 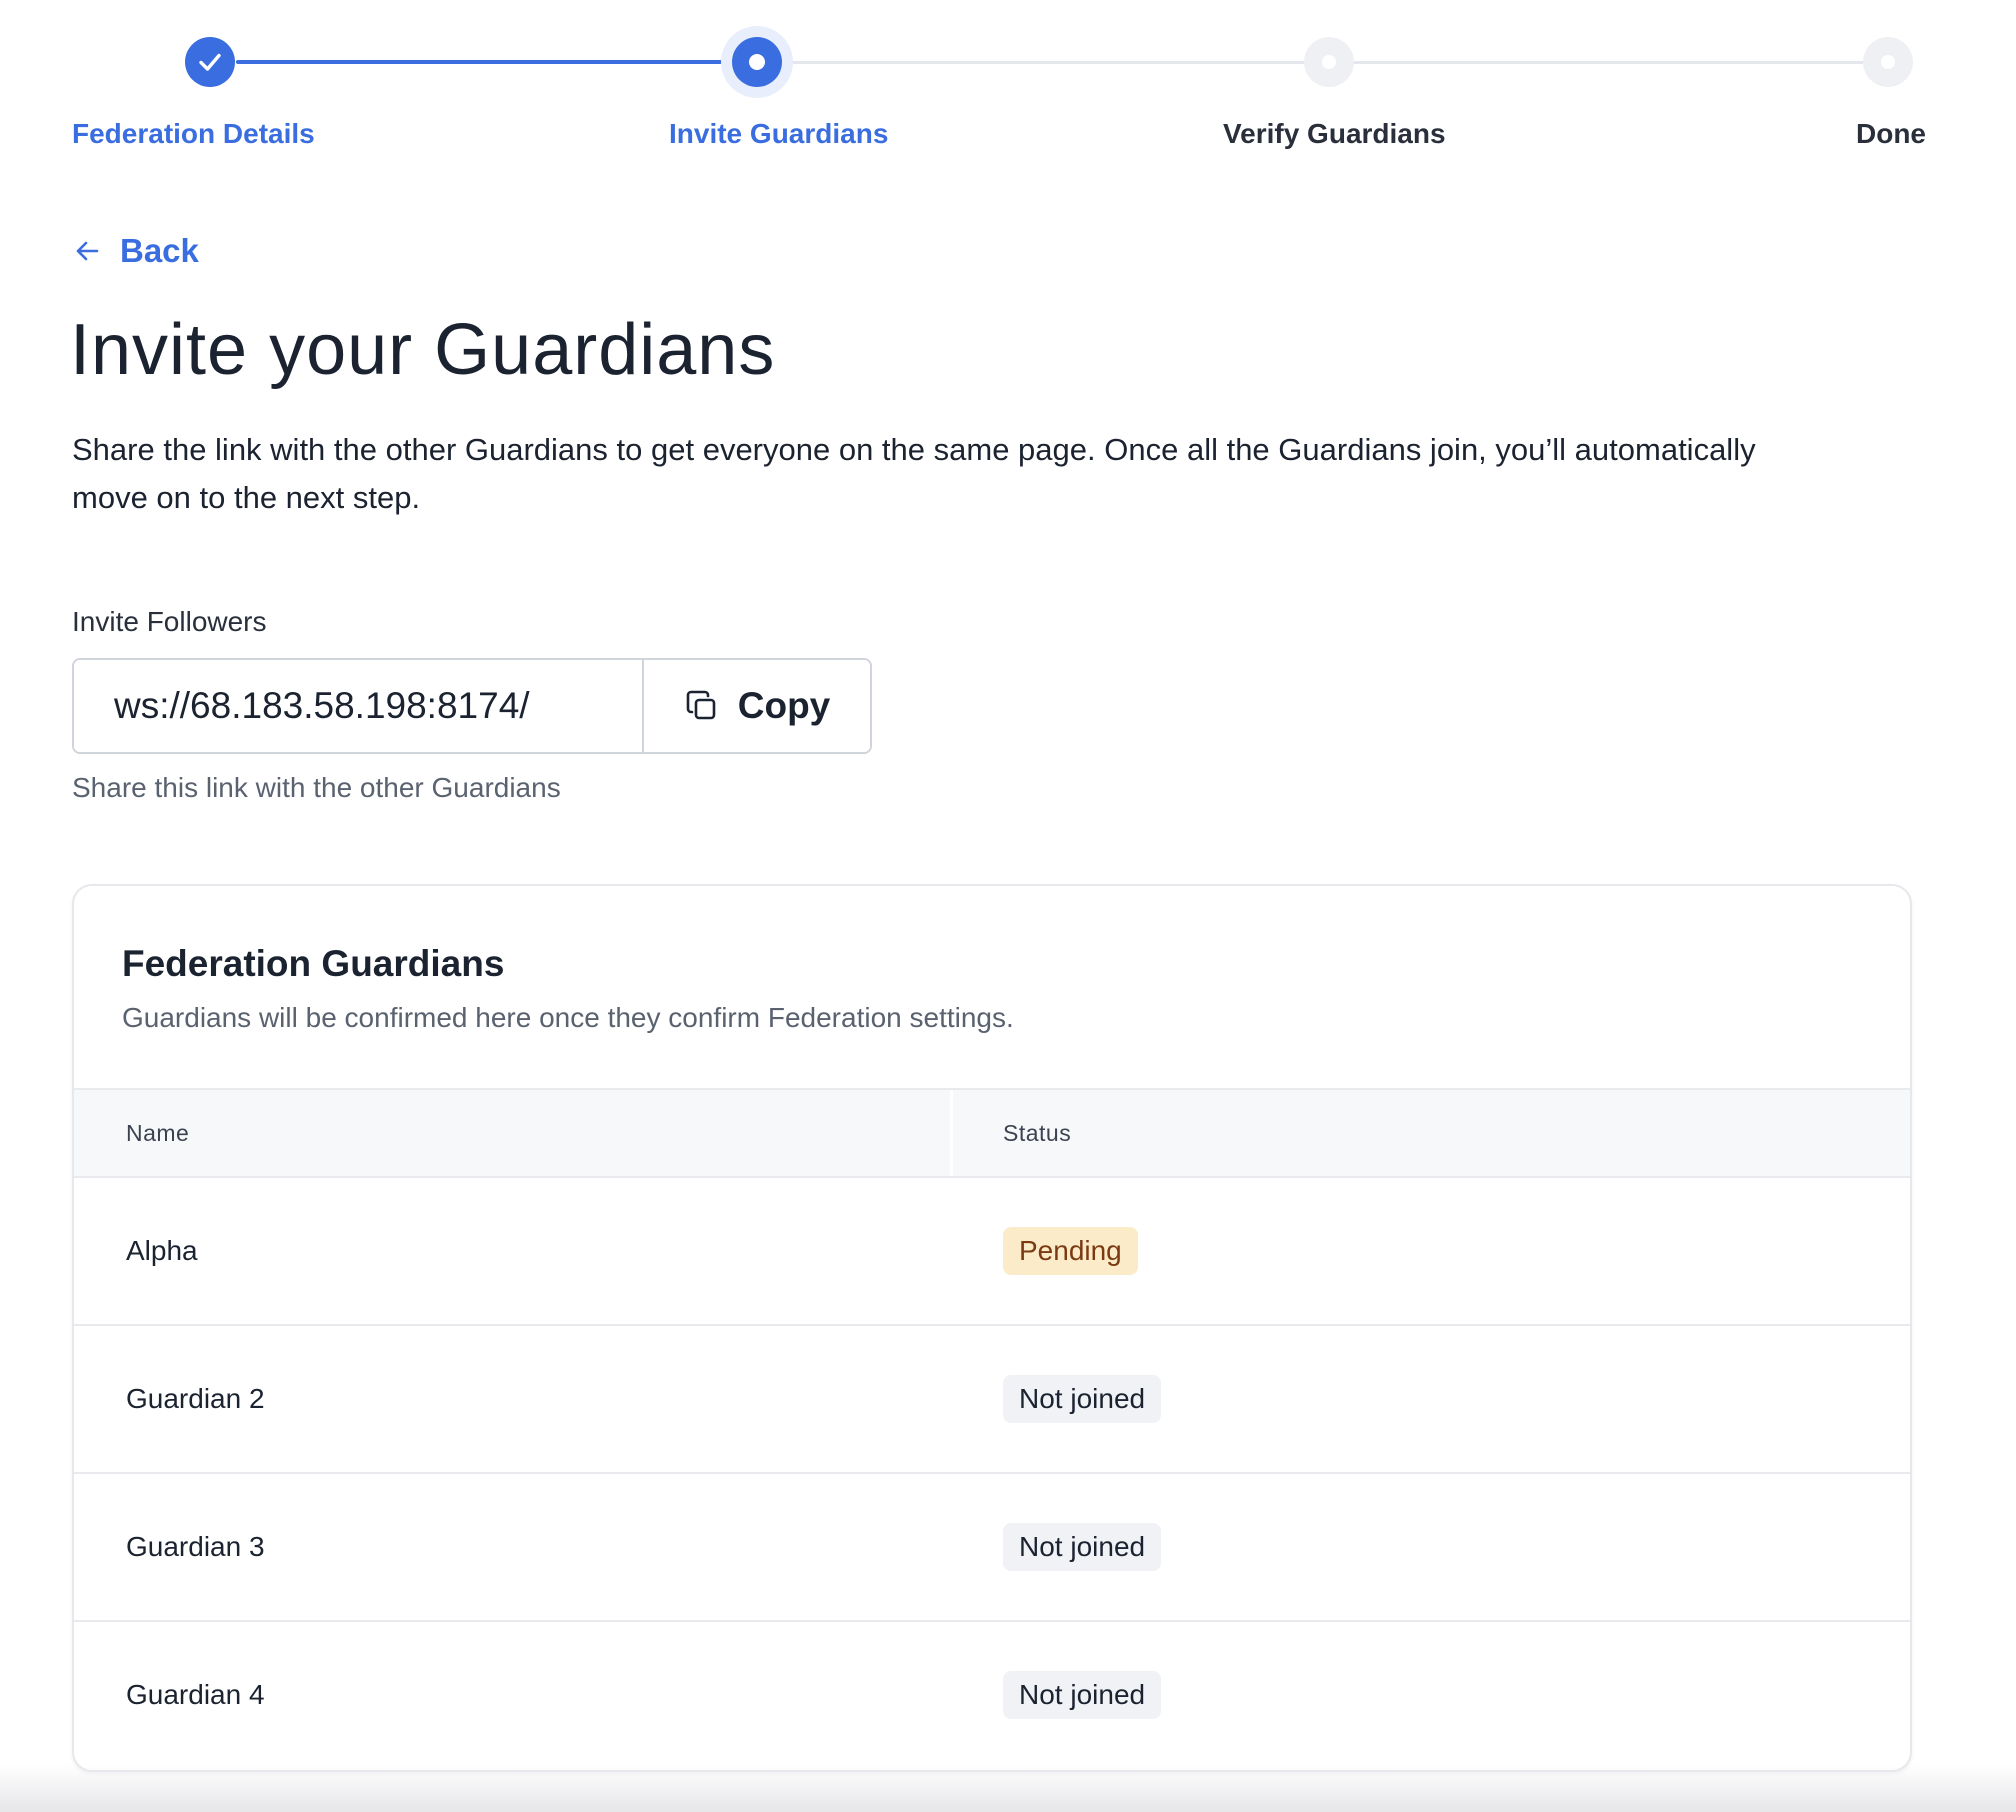 I want to click on table-row: Guardian 2 Not joined, so click(x=992, y=1400).